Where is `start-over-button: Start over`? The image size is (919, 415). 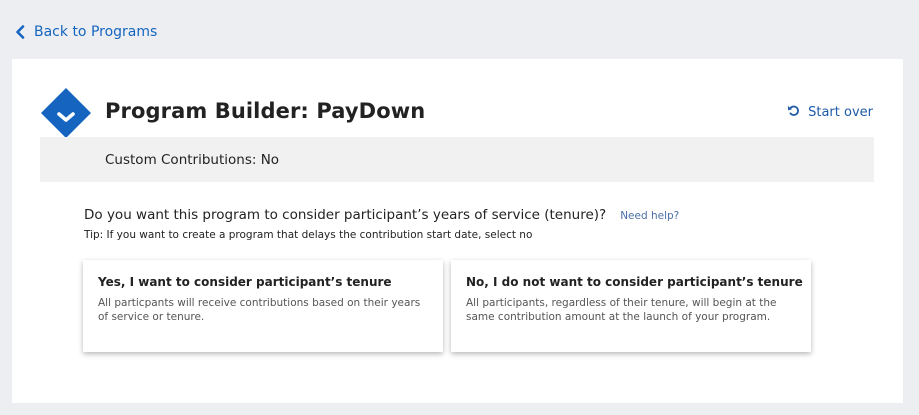
start-over-button: Start over is located at coordinates (830, 112).